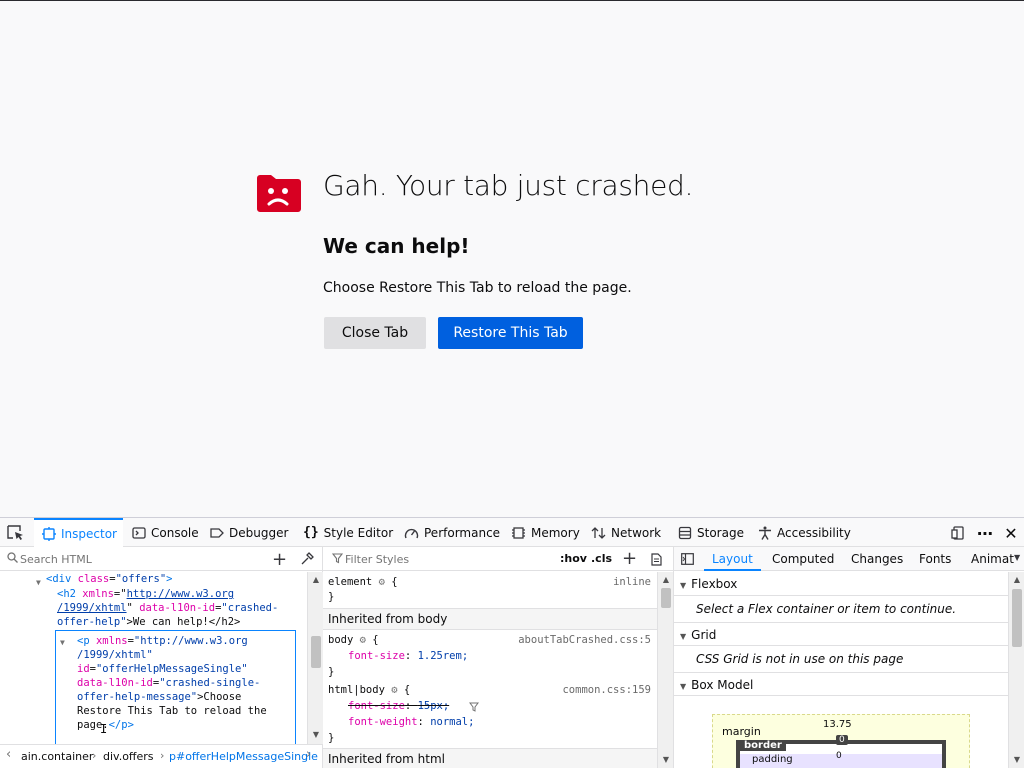 The image size is (1024, 768). What do you see at coordinates (1016, 670) in the screenshot?
I see `layout-scrollbar: ▲ ▼` at bounding box center [1016, 670].